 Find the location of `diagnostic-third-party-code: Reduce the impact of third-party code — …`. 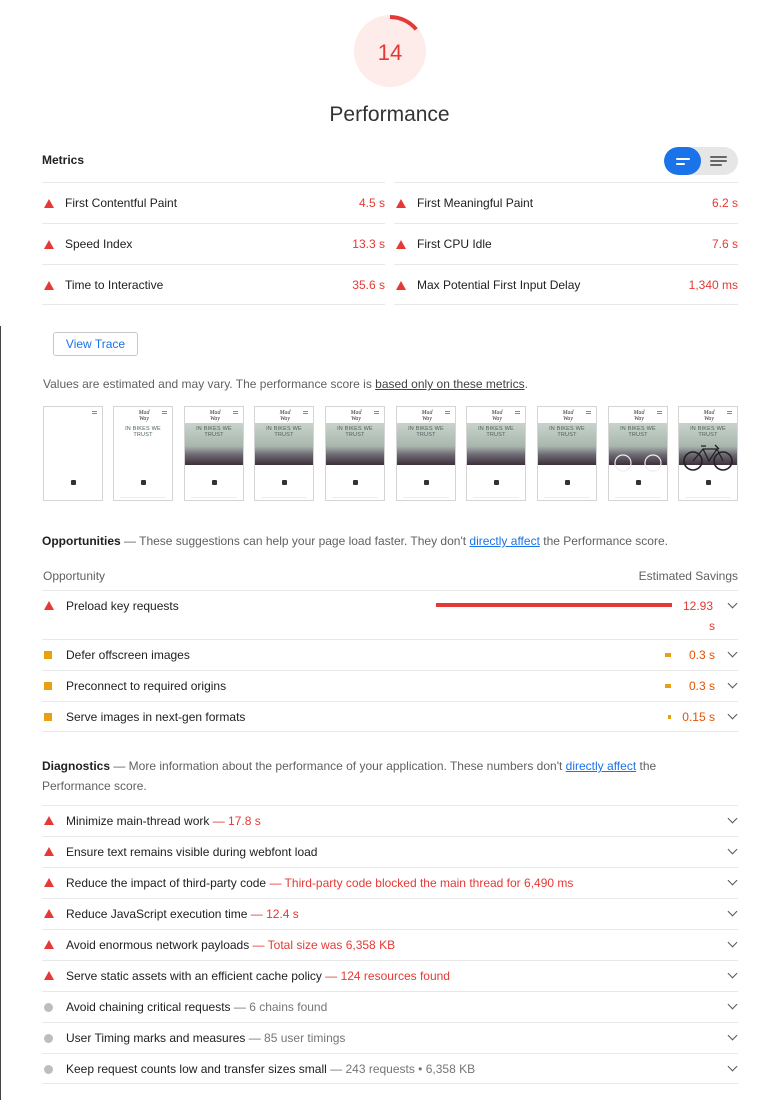

diagnostic-third-party-code: Reduce the impact of third-party code — … is located at coordinates (390, 882).